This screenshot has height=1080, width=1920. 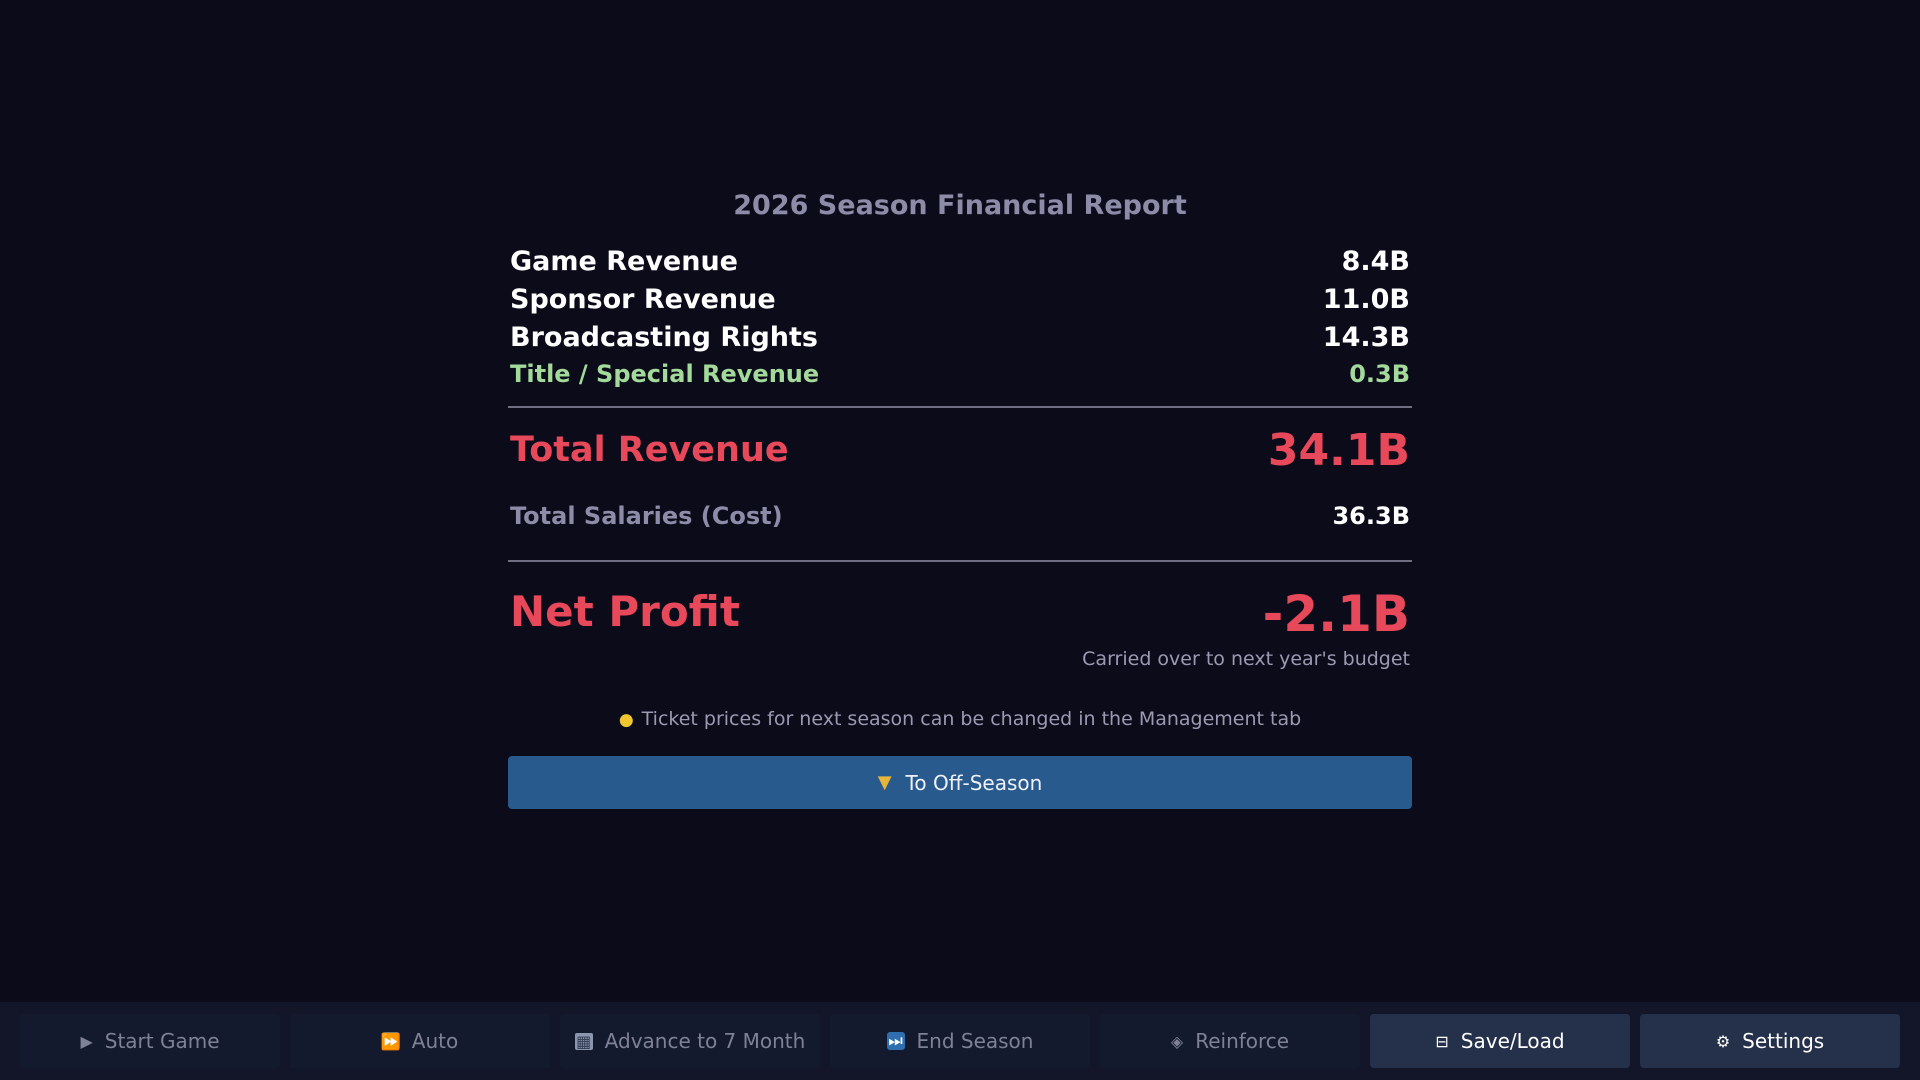 What do you see at coordinates (895, 1040) in the screenshot?
I see `skip-forward-icon: ⏭` at bounding box center [895, 1040].